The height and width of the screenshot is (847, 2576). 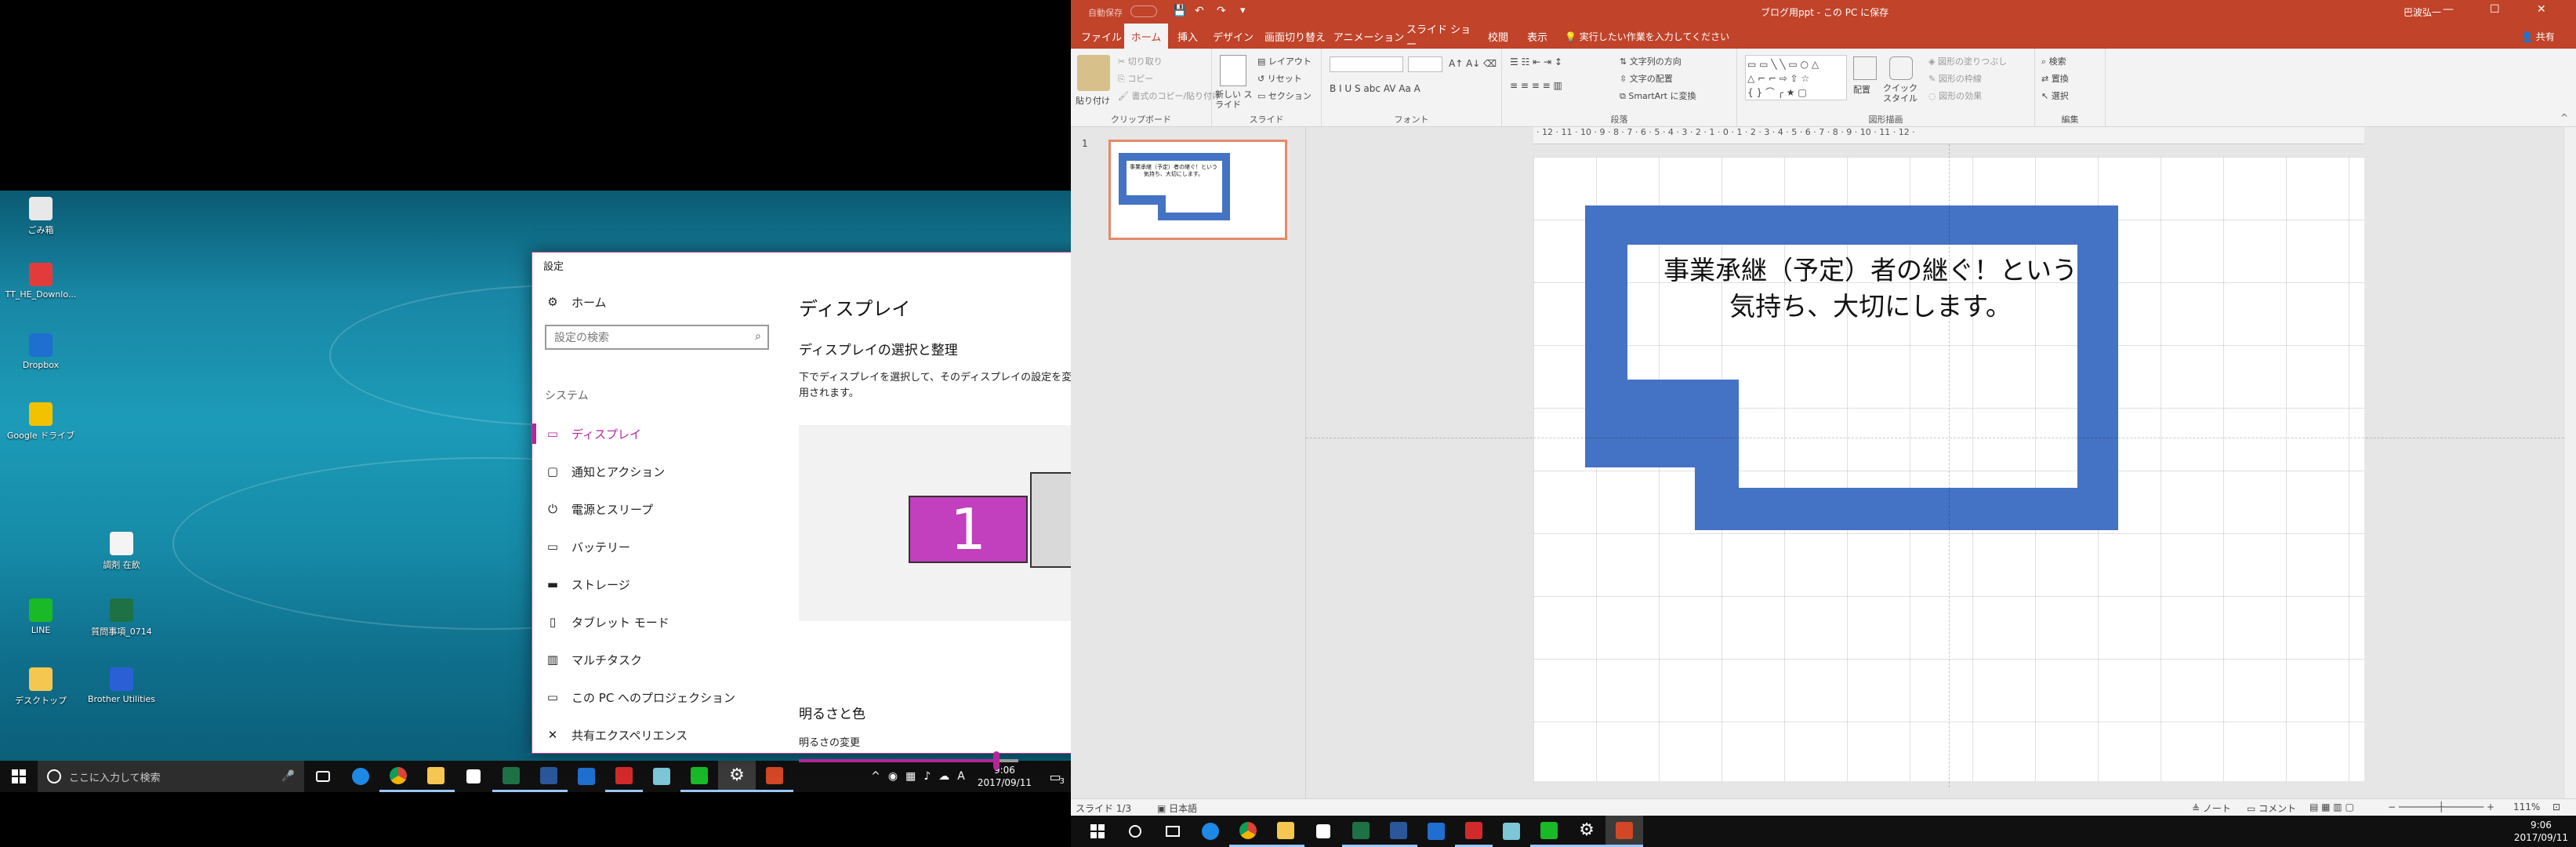 I want to click on reset-button: ↺ リセット, so click(x=1280, y=78).